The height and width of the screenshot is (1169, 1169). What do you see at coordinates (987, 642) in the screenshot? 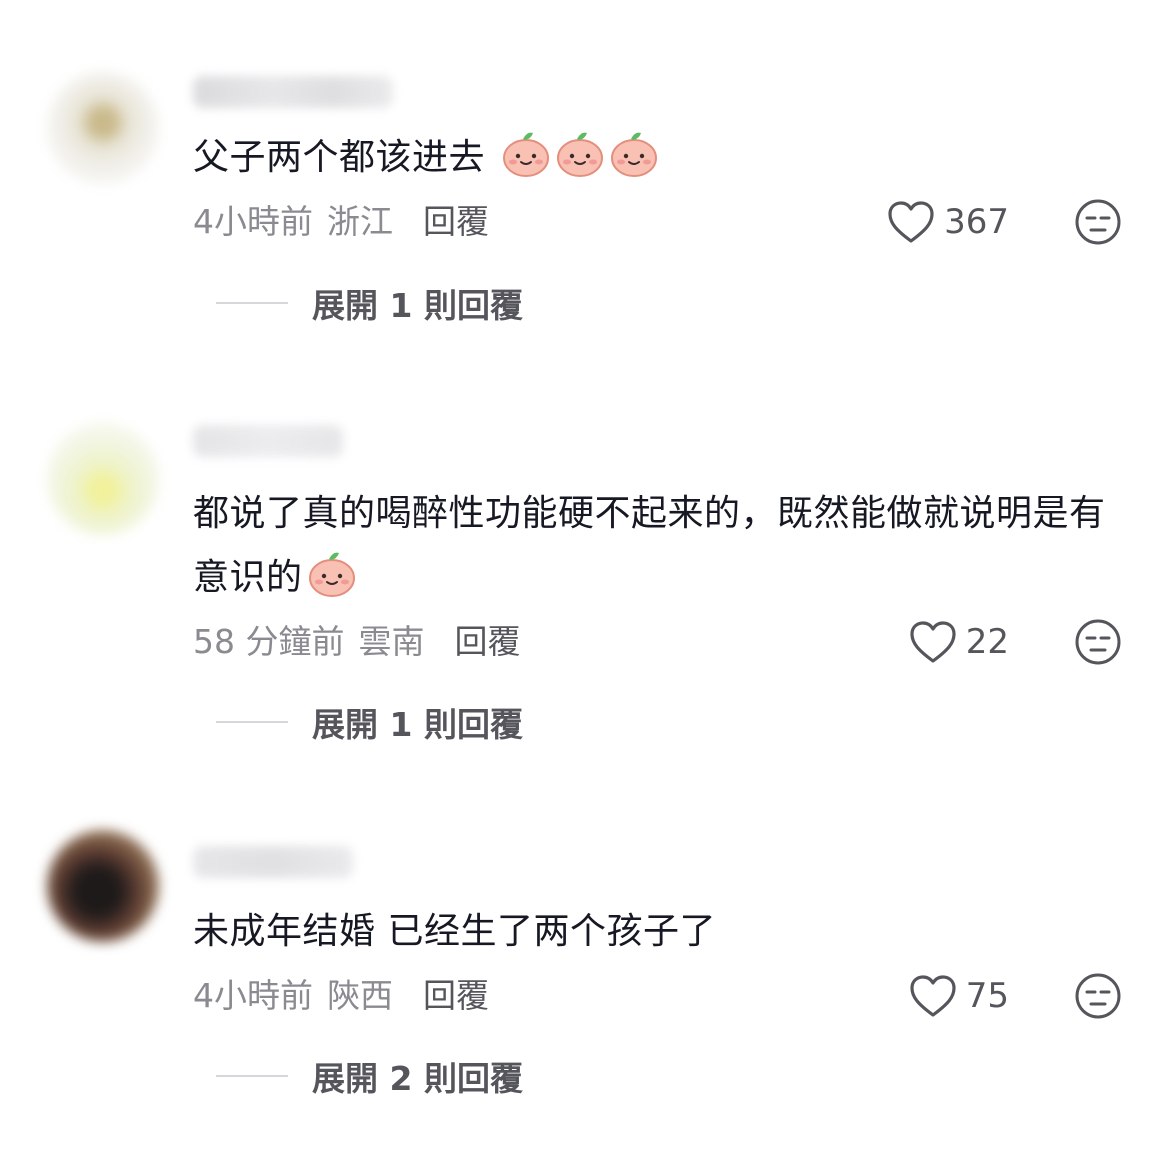
I see `like-count: 22` at bounding box center [987, 642].